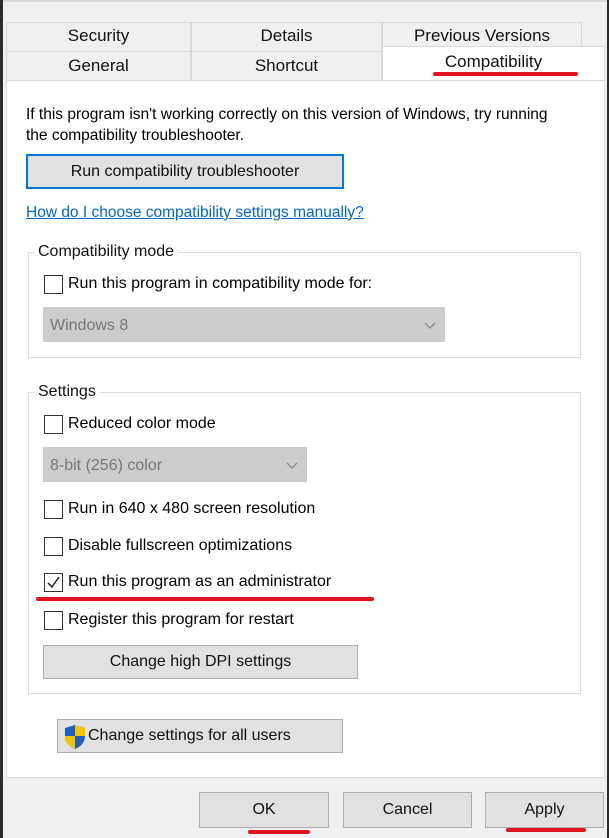  What do you see at coordinates (142, 423) in the screenshot?
I see `reduced-color-label: Reduced color mode` at bounding box center [142, 423].